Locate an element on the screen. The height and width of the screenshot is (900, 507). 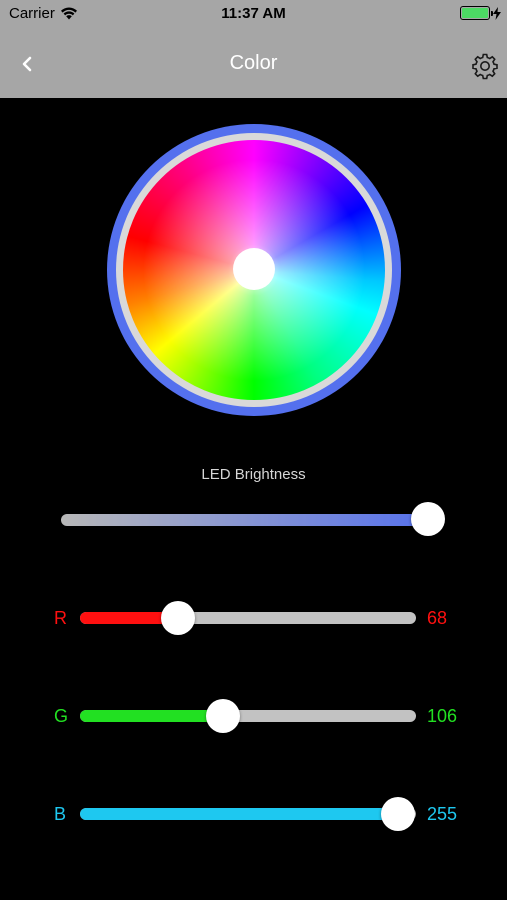
blue-slider-fill is located at coordinates (239, 814).